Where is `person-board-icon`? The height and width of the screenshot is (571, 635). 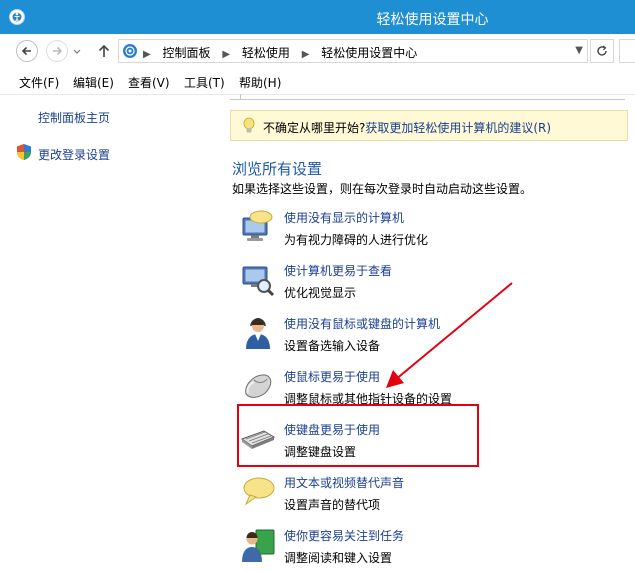 person-board-icon is located at coordinates (258, 545).